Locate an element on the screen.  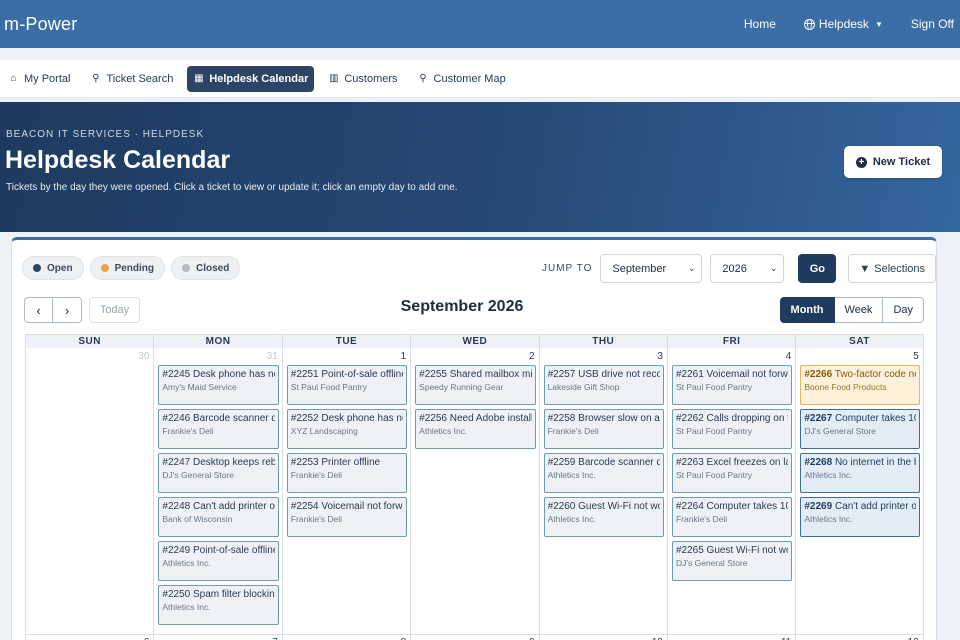
ticket-title: USB drive not recog is located at coordinates (619, 374).